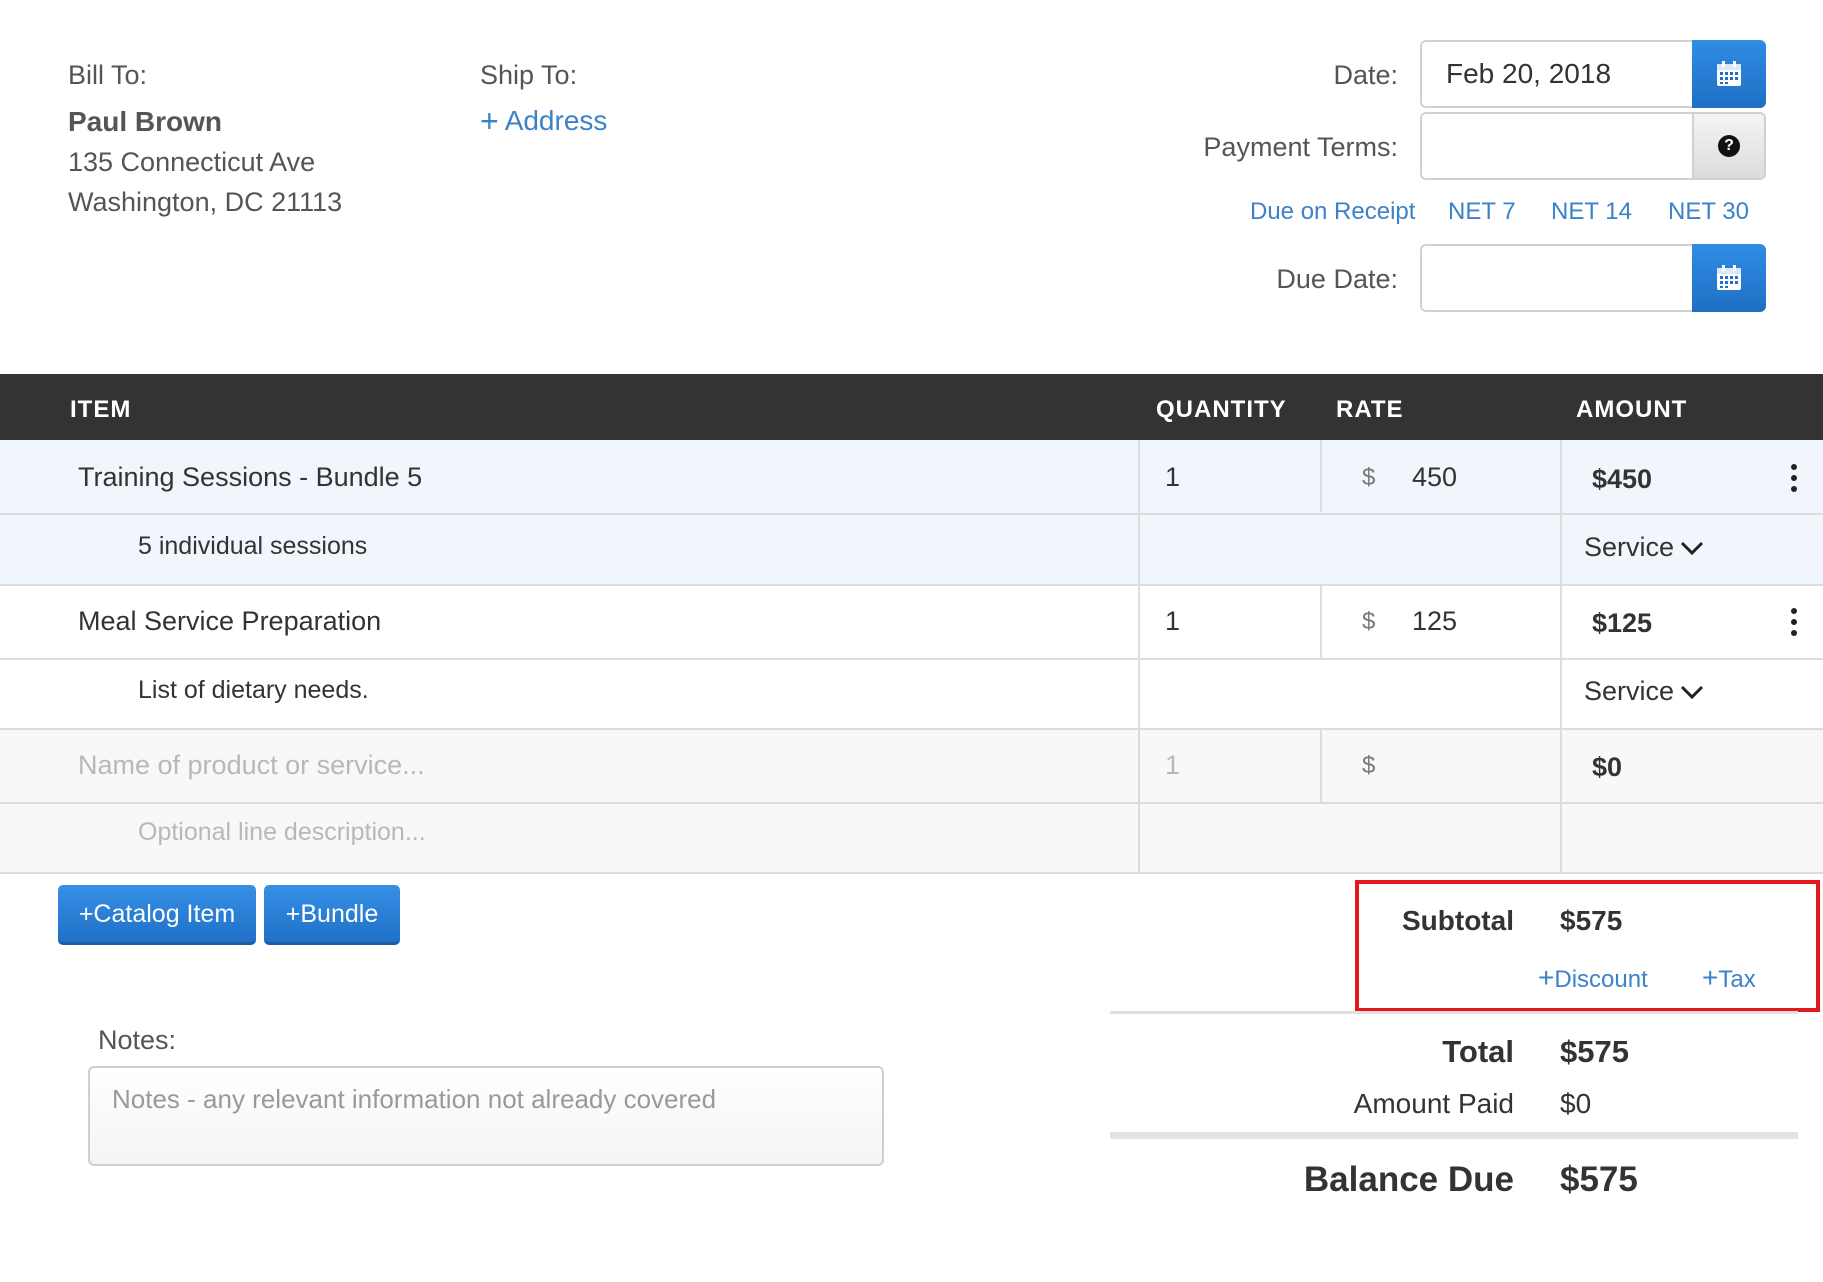 This screenshot has width=1823, height=1282. What do you see at coordinates (1300, 147) in the screenshot?
I see `payment-terms-label: Payment Terms:` at bounding box center [1300, 147].